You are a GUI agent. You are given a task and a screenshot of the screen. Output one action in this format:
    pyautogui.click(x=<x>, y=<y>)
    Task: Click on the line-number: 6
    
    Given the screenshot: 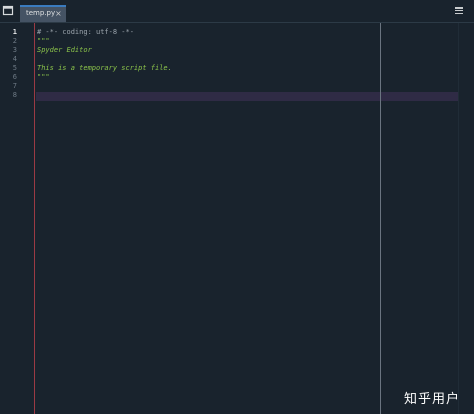 What is the action you would take?
    pyautogui.click(x=14, y=77)
    